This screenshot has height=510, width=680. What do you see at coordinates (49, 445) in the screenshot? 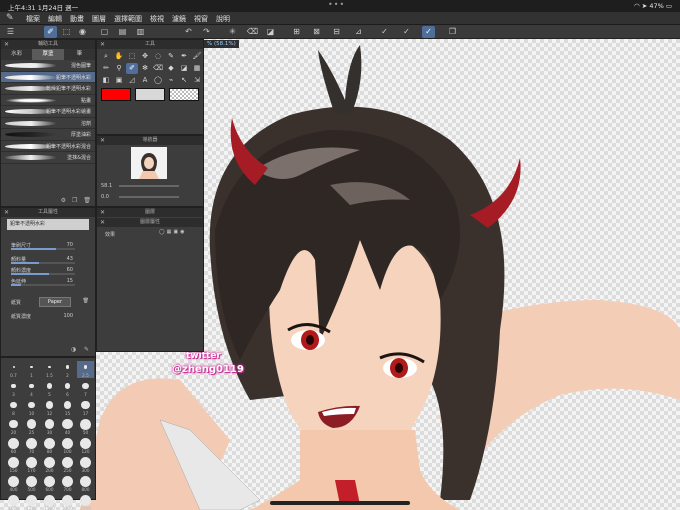
I see `brush-size-option: 80` at bounding box center [49, 445].